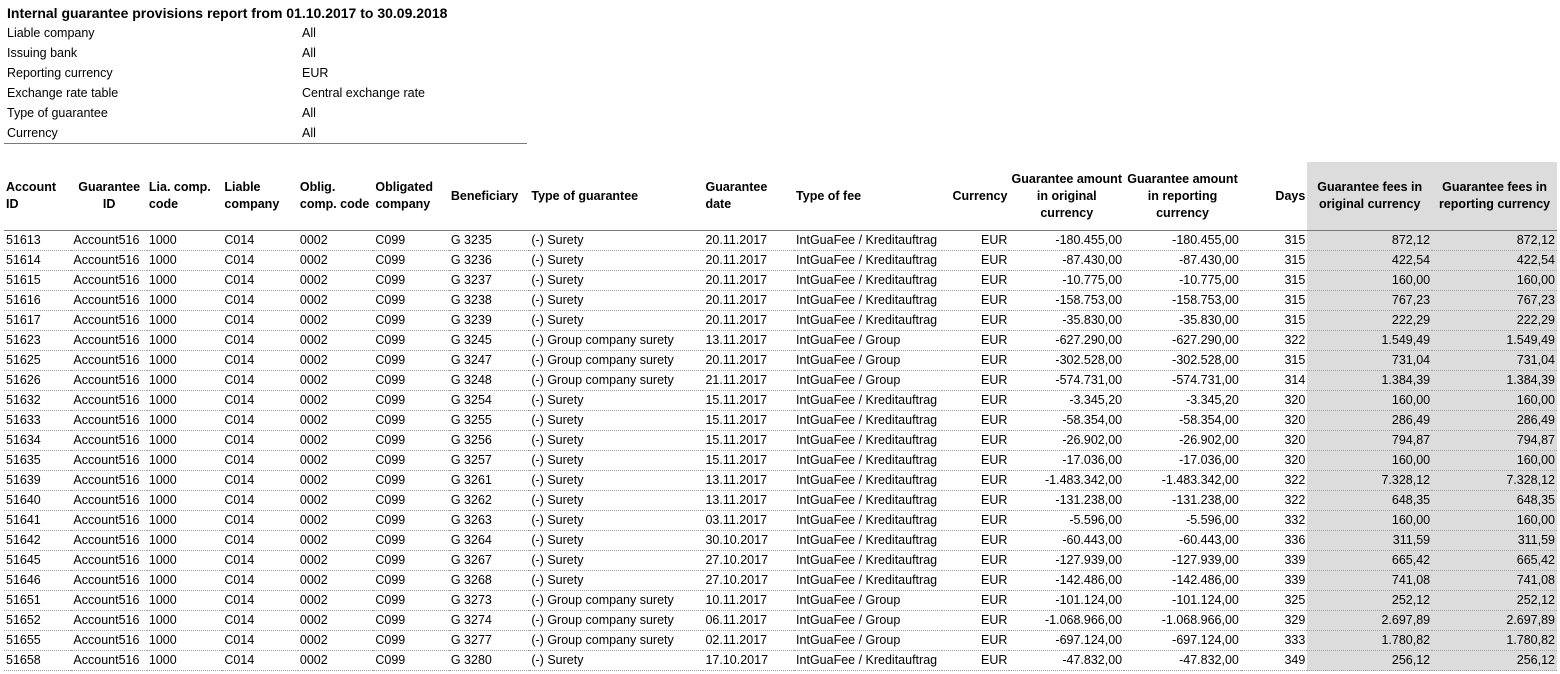 Image resolution: width=1560 pixels, height=674 pixels. What do you see at coordinates (184, 196) in the screenshot?
I see `column-header: Lia. comp. code` at bounding box center [184, 196].